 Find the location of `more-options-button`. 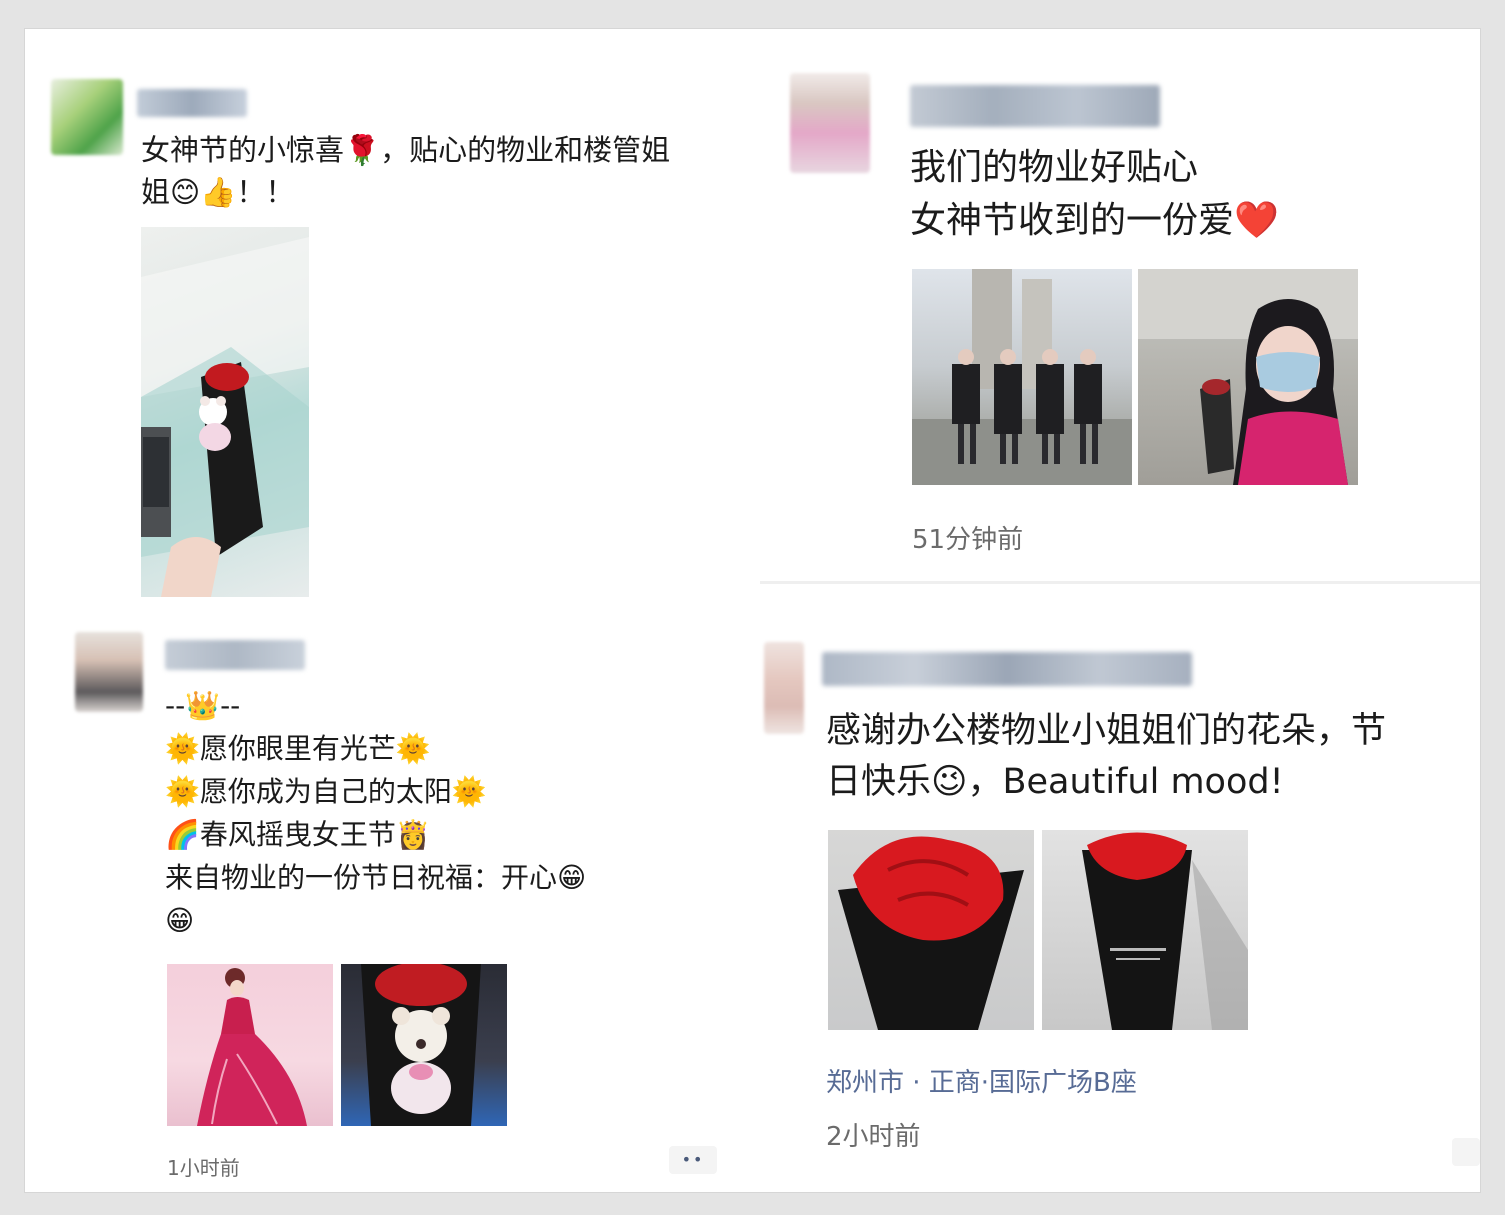

more-options-button is located at coordinates (1466, 1152).